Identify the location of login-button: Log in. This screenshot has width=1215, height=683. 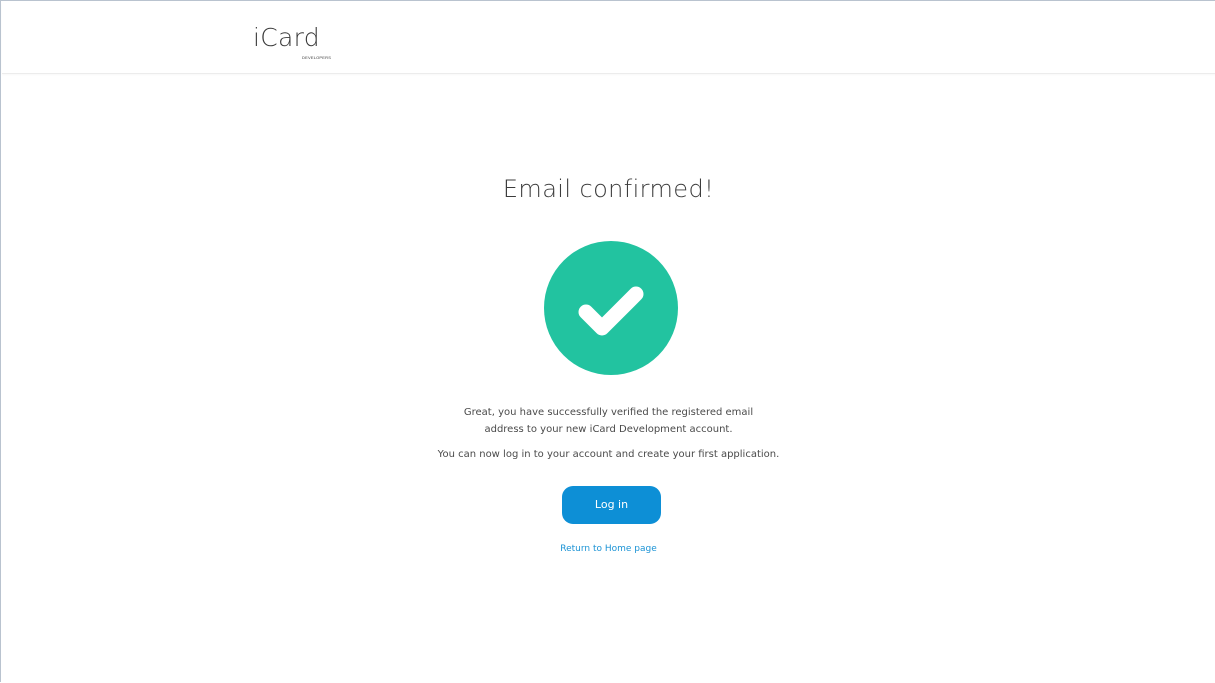
(611, 505).